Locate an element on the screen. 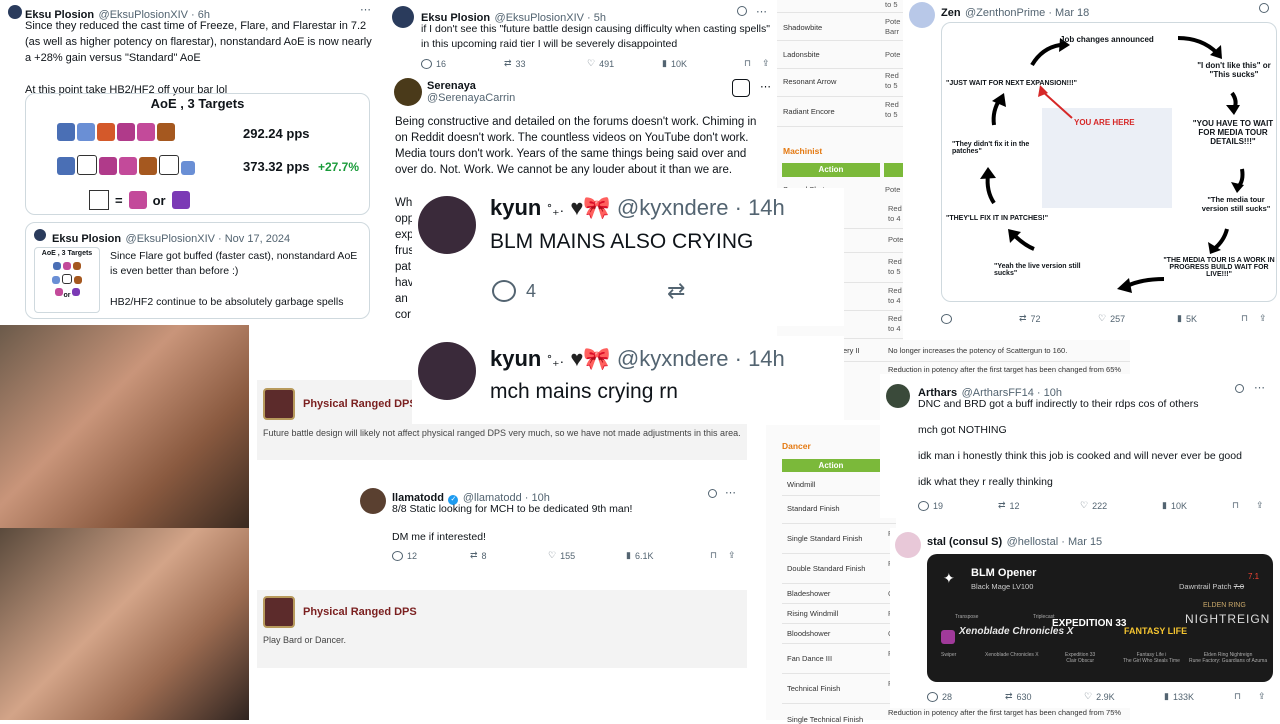 The height and width of the screenshot is (724, 1280). reply-button: 4 is located at coordinates (514, 291).